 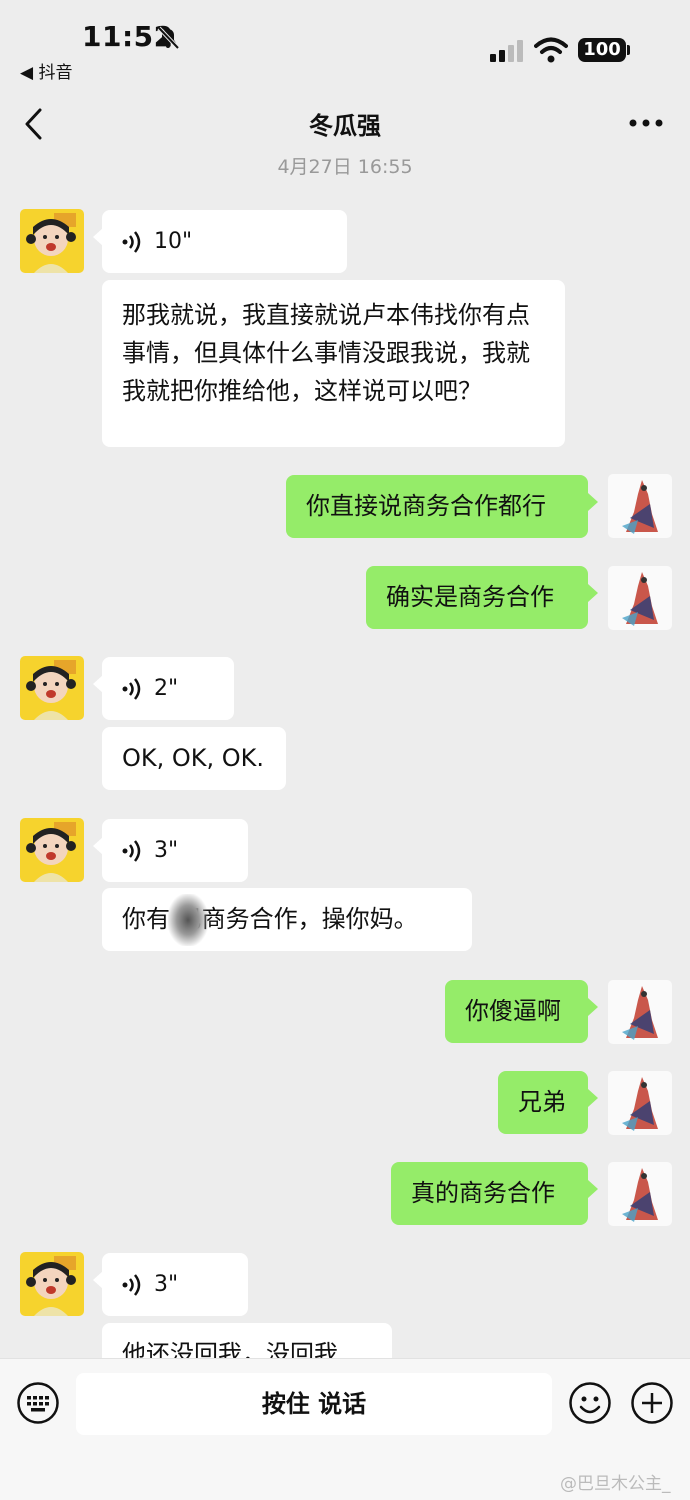 I want to click on text-message: 你傻逼啊, so click(x=516, y=1011).